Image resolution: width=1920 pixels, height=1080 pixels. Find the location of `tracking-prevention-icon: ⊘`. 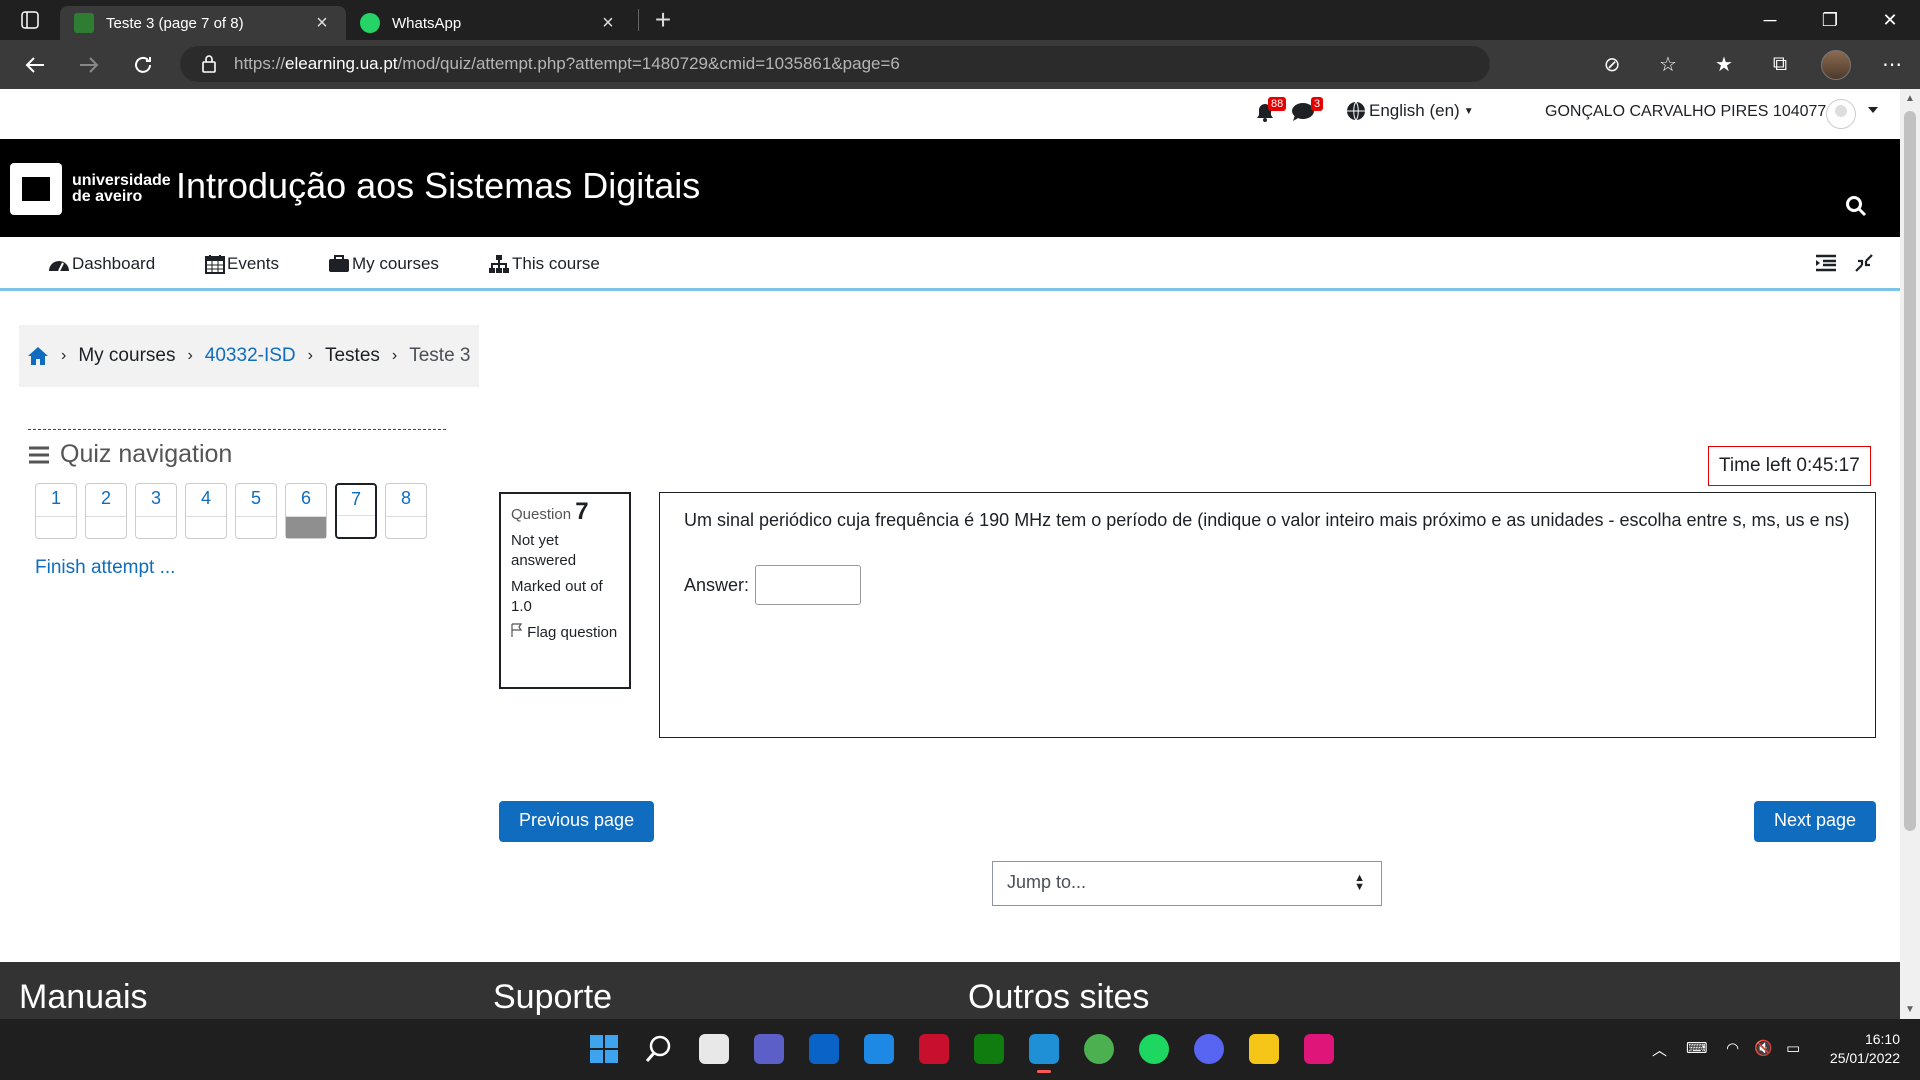

tracking-prevention-icon: ⊘ is located at coordinates (1612, 64).